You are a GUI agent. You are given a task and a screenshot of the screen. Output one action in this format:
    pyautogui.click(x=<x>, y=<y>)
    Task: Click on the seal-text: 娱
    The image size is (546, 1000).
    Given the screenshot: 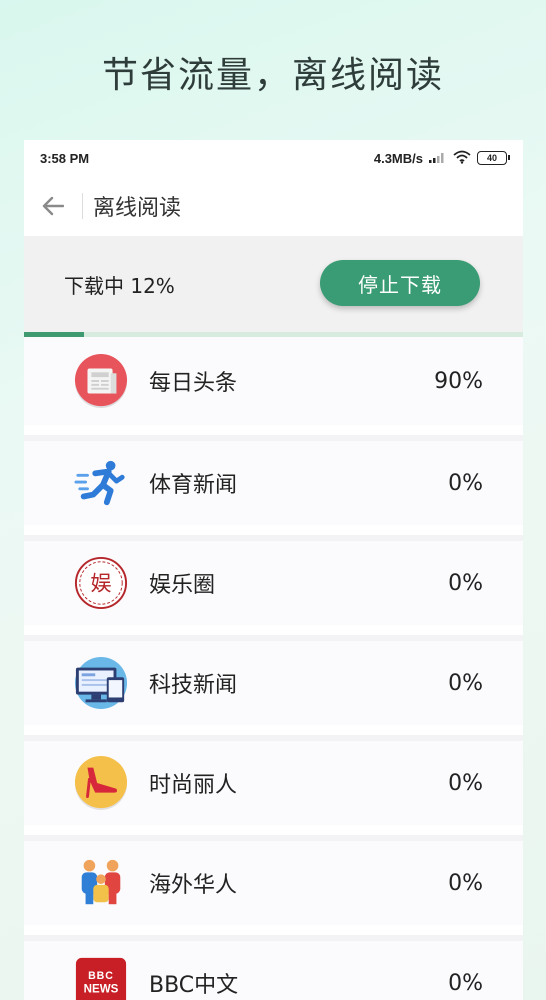 What is the action you would take?
    pyautogui.click(x=100, y=584)
    